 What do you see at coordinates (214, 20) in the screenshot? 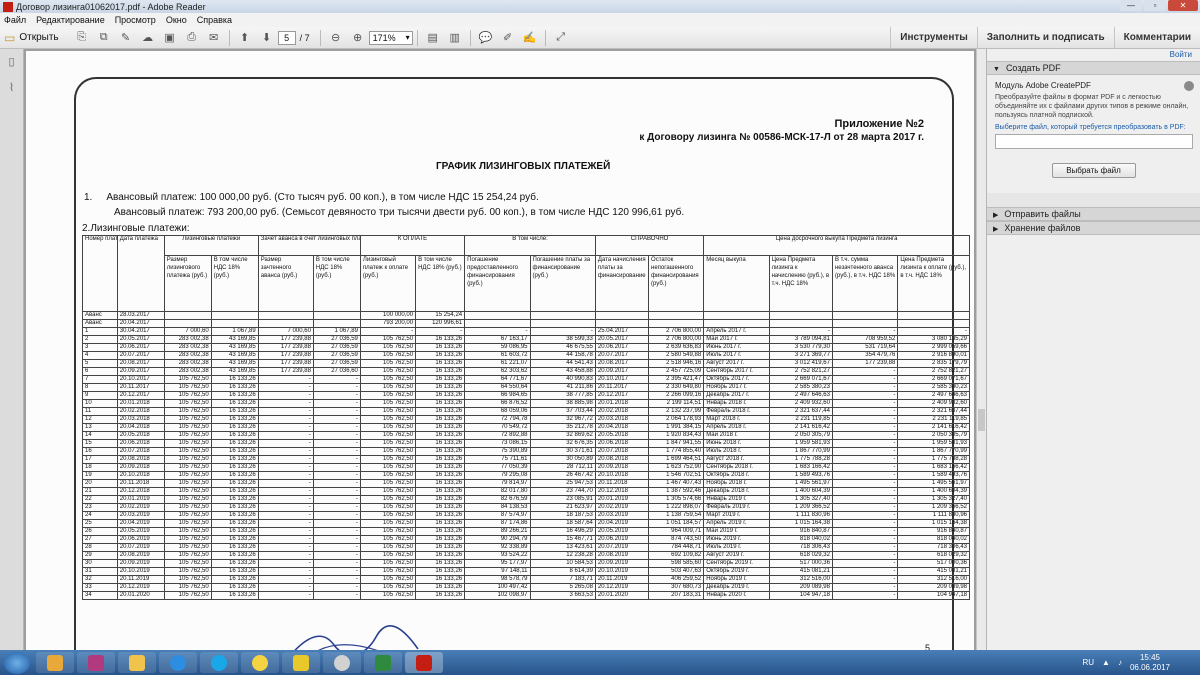
I see `menu-help: Справка` at bounding box center [214, 20].